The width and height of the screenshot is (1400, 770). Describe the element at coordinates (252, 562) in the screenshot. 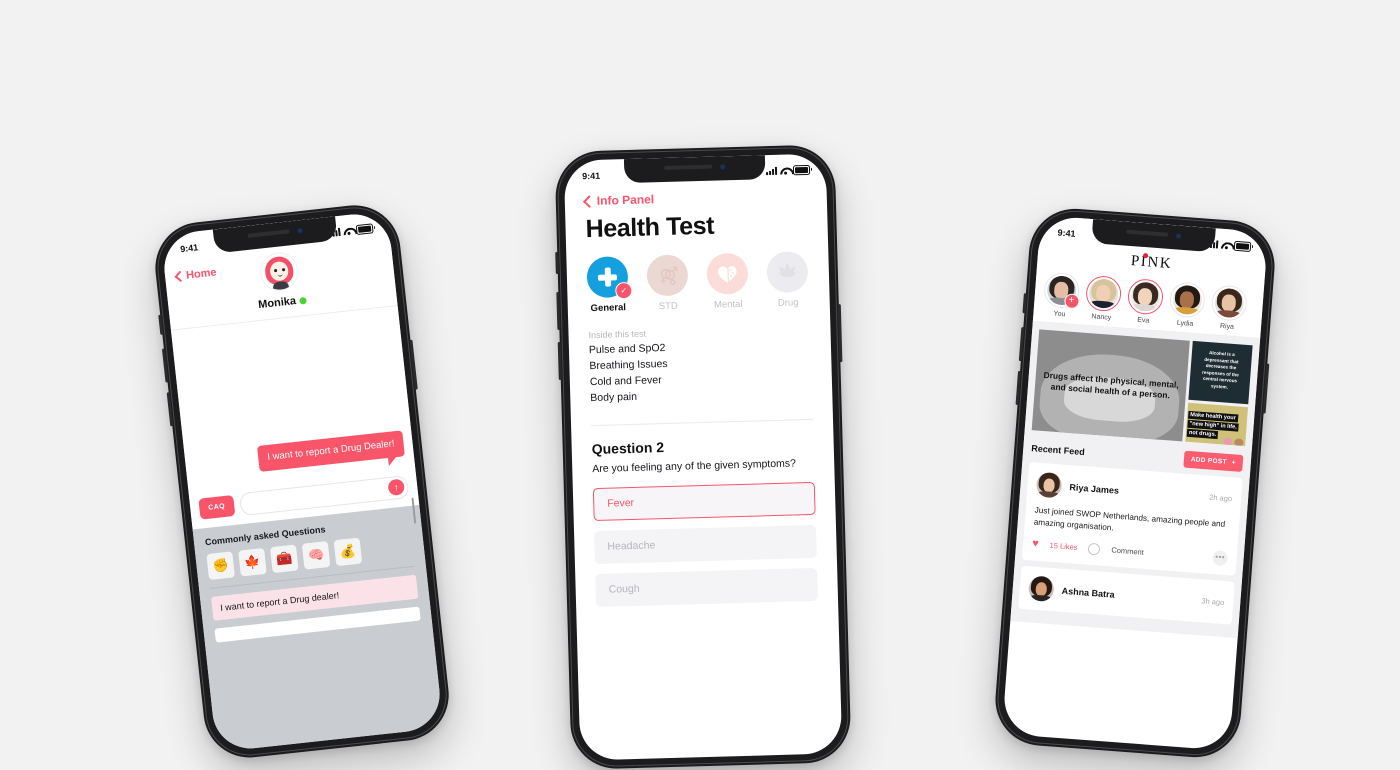

I see `cannabis-leaf-icon: 🍁` at that location.